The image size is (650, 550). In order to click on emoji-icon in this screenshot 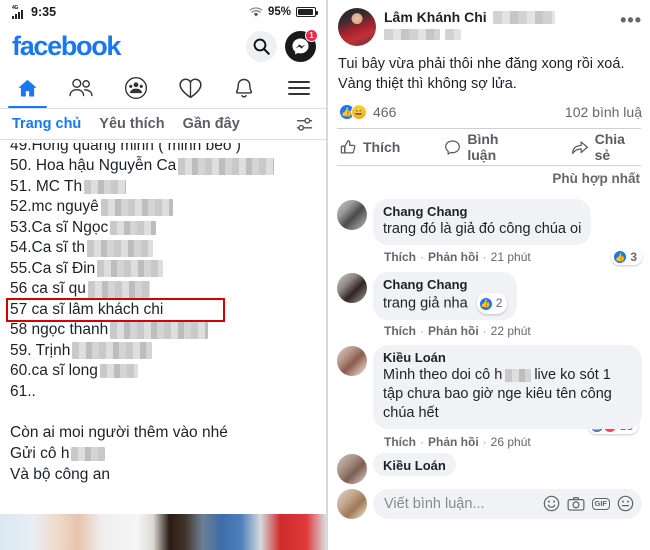, I will do `click(551, 503)`.